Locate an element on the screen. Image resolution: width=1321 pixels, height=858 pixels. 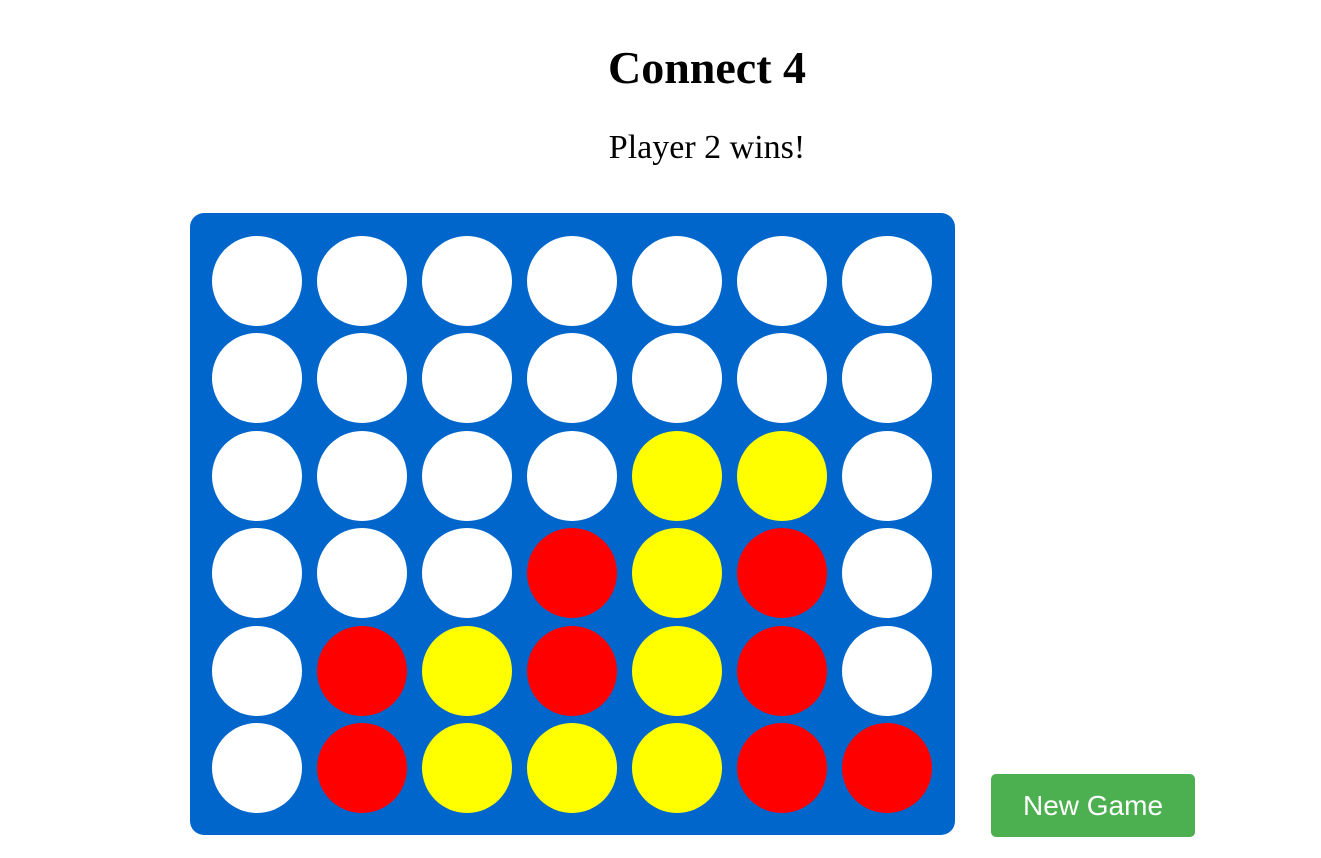
board-cell-r2-c4-empty is located at coordinates (572, 378).